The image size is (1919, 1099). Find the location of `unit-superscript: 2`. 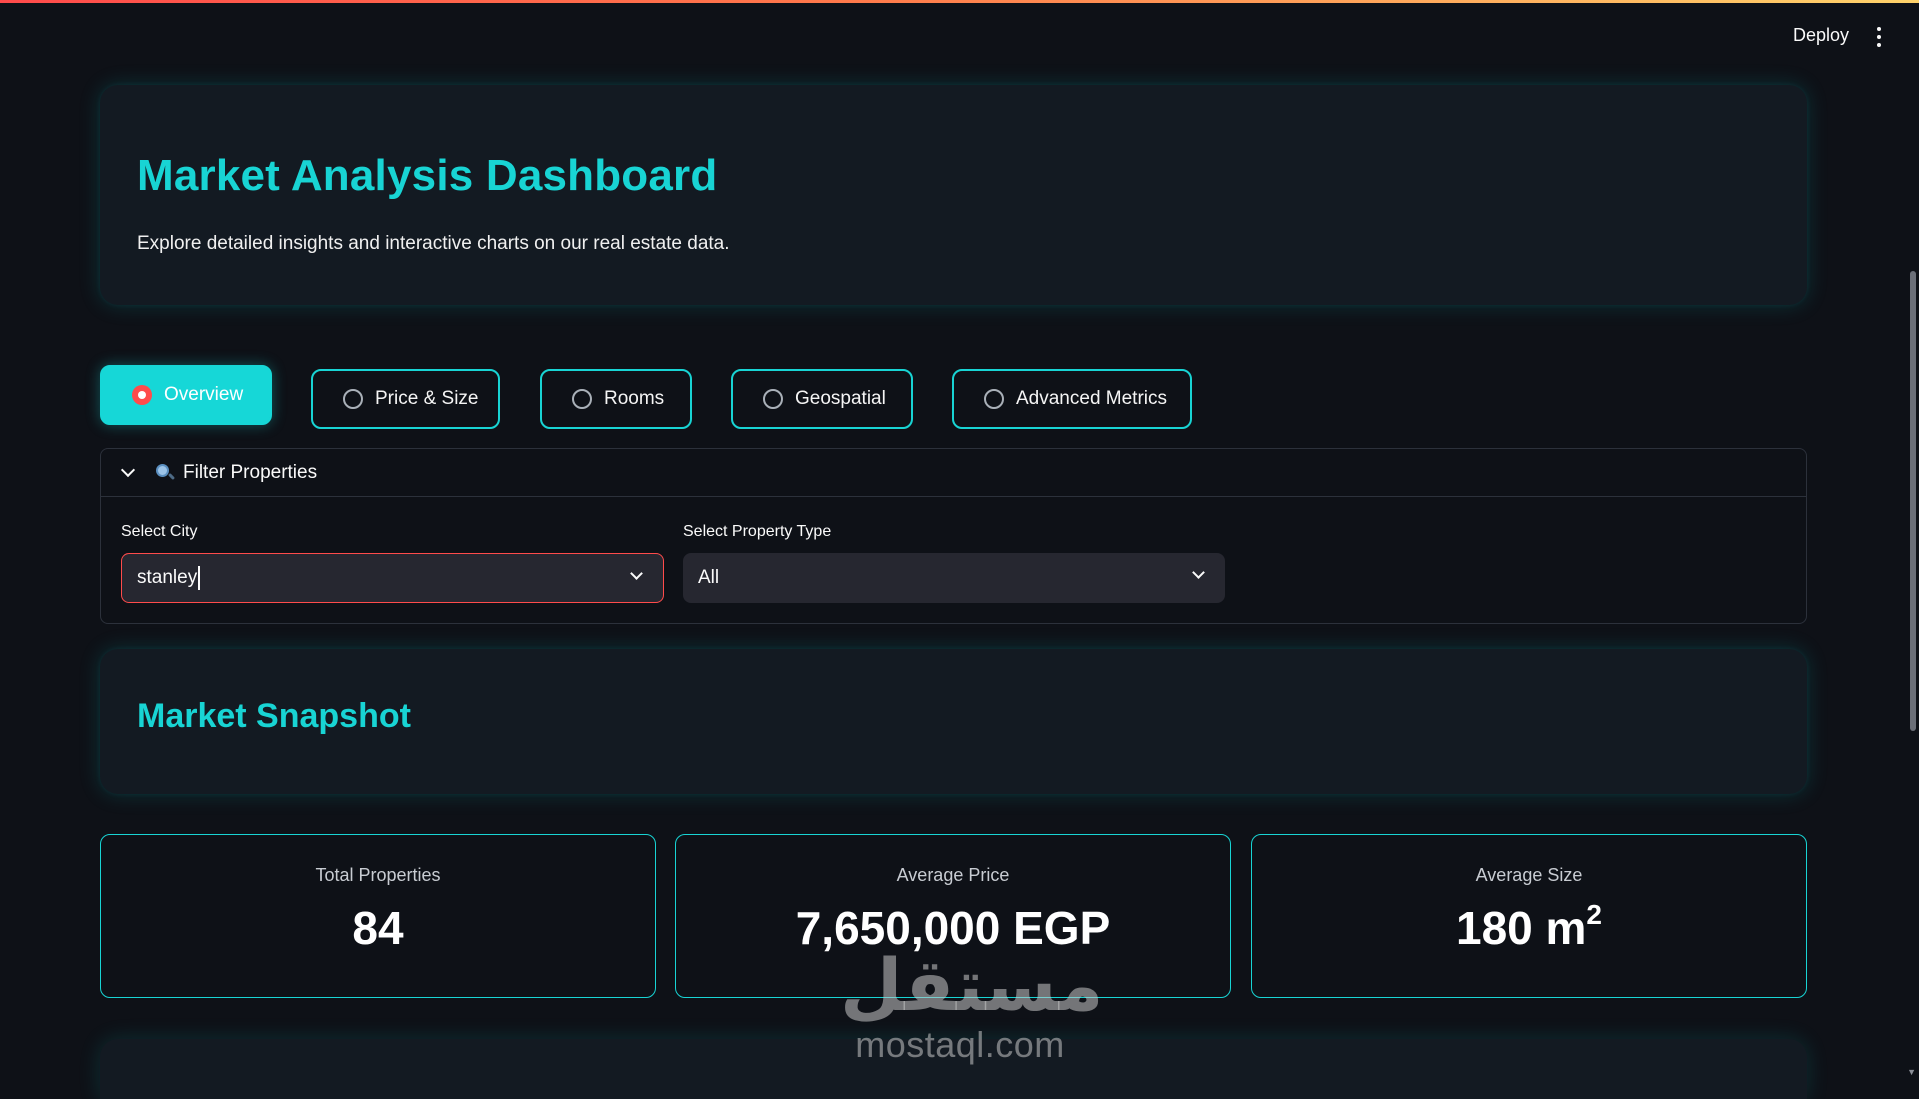

unit-superscript: 2 is located at coordinates (1594, 914).